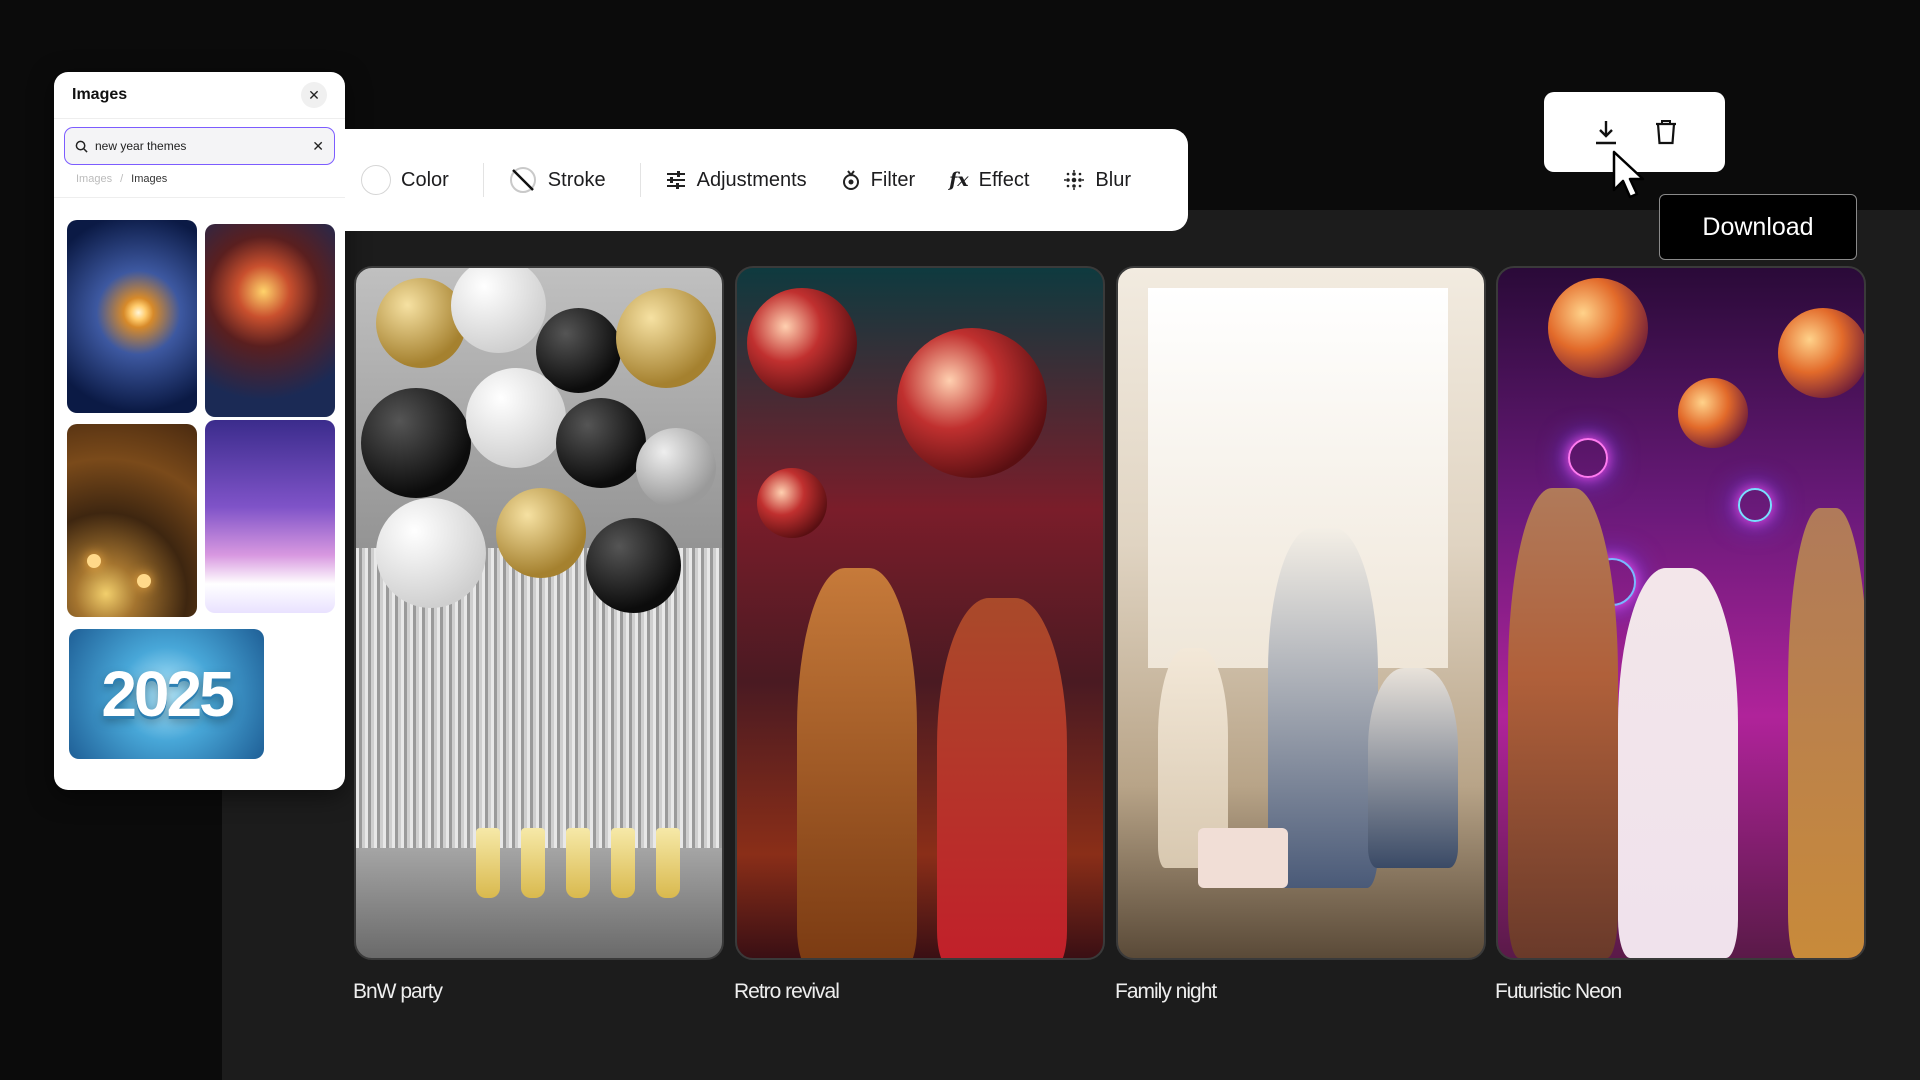 This screenshot has height=1080, width=1920. I want to click on gallery-card-family-night, so click(1301, 613).